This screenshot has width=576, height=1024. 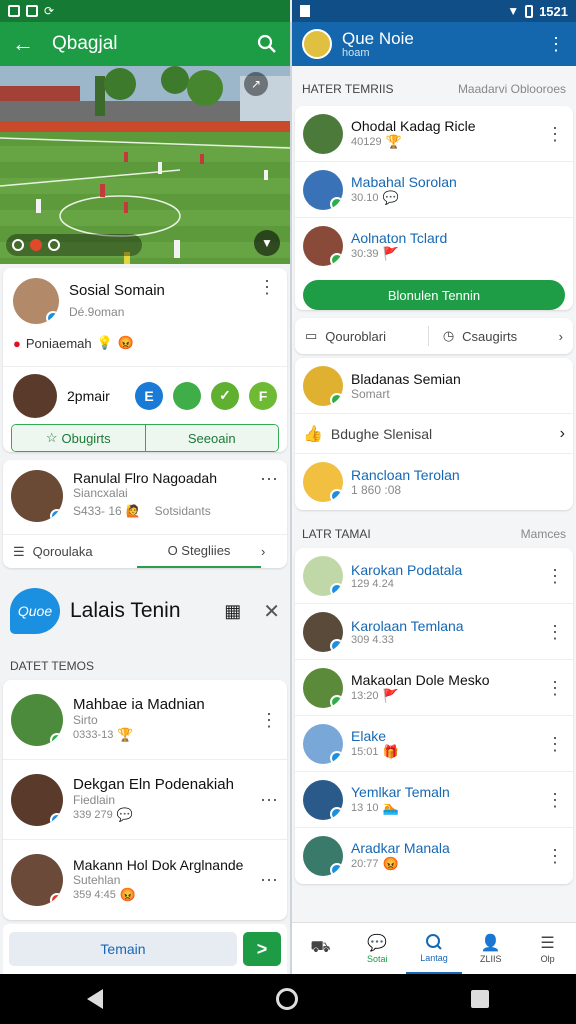 I want to click on list-item: Karolaan Temlana 309 4.33 ⋮, so click(x=434, y=632).